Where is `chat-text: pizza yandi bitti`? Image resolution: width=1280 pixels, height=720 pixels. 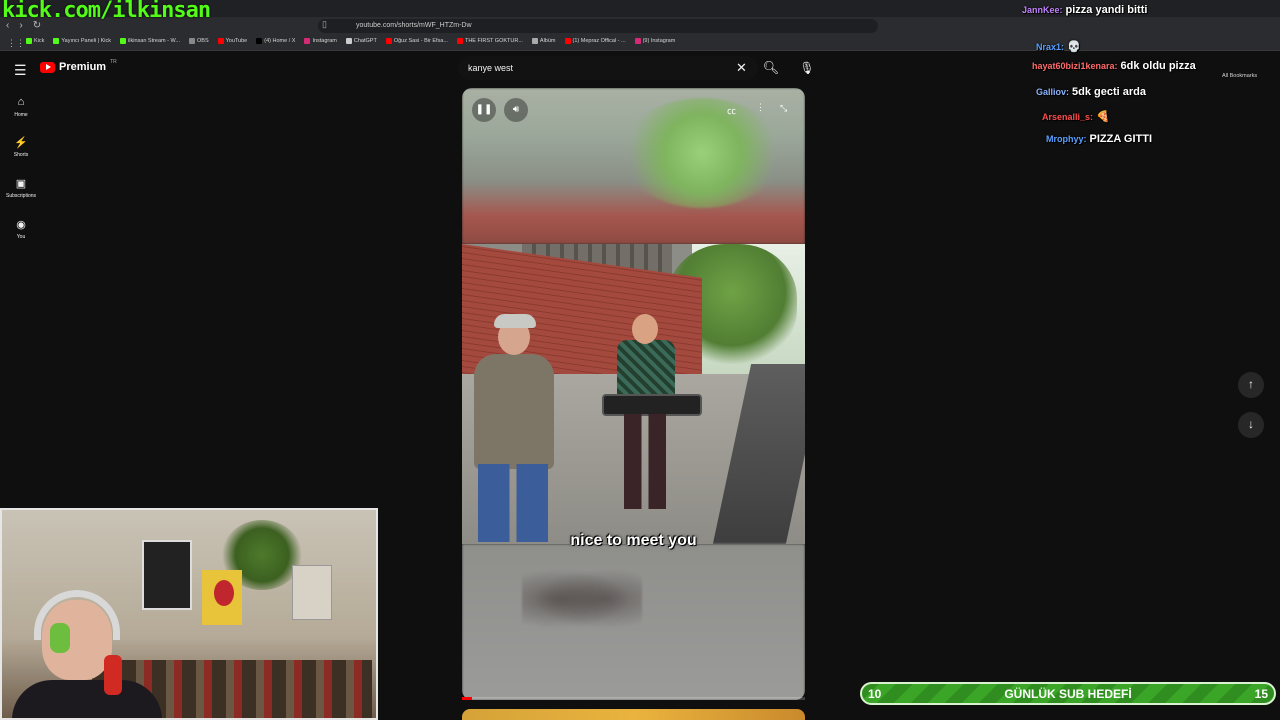 chat-text: pizza yandi bitti is located at coordinates (1106, 10).